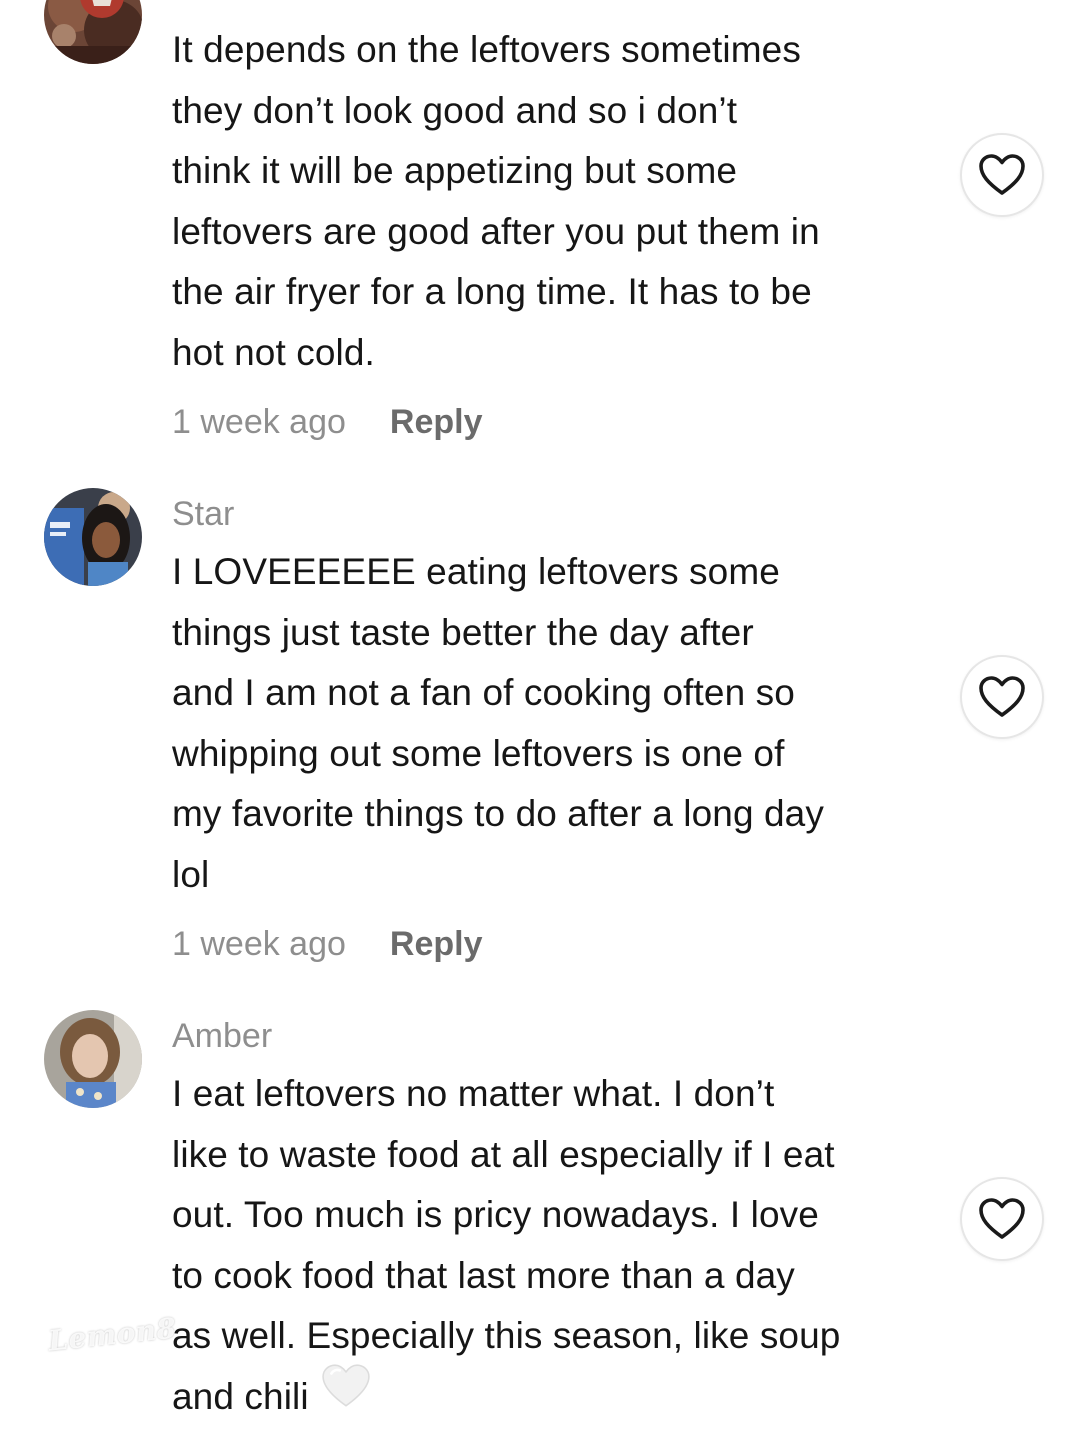 Image resolution: width=1080 pixels, height=1444 pixels. Describe the element at coordinates (191, 874) in the screenshot. I see `comment-line: lol` at that location.